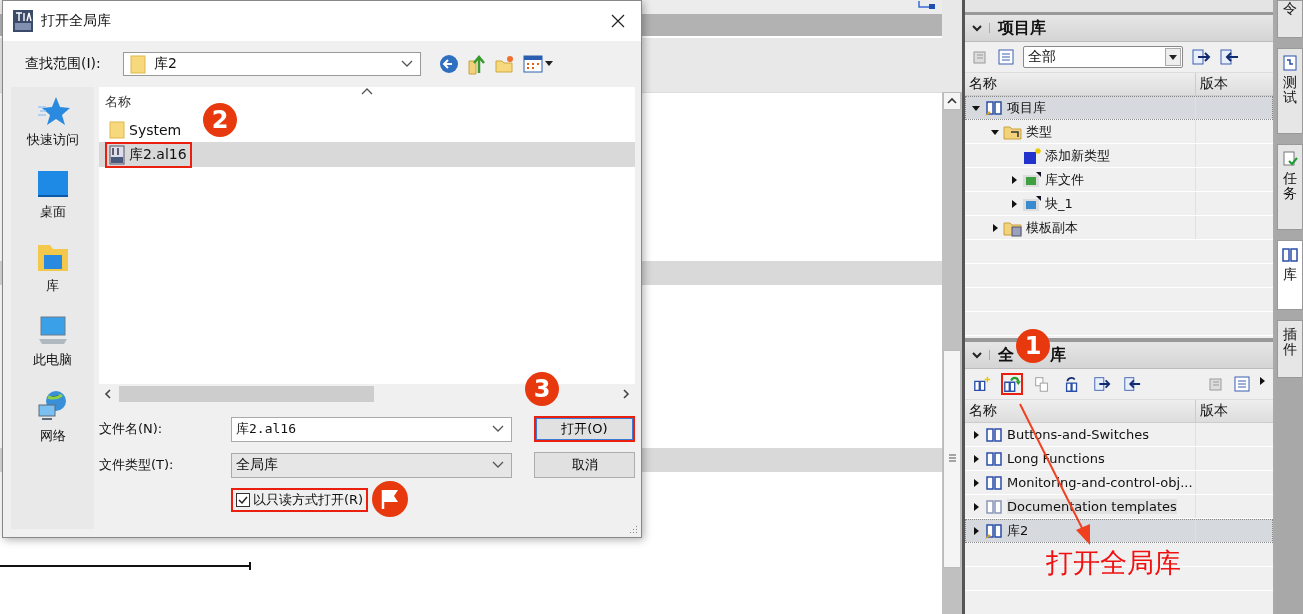 The height and width of the screenshot is (614, 1303). I want to click on window-icon, so click(927, 5).